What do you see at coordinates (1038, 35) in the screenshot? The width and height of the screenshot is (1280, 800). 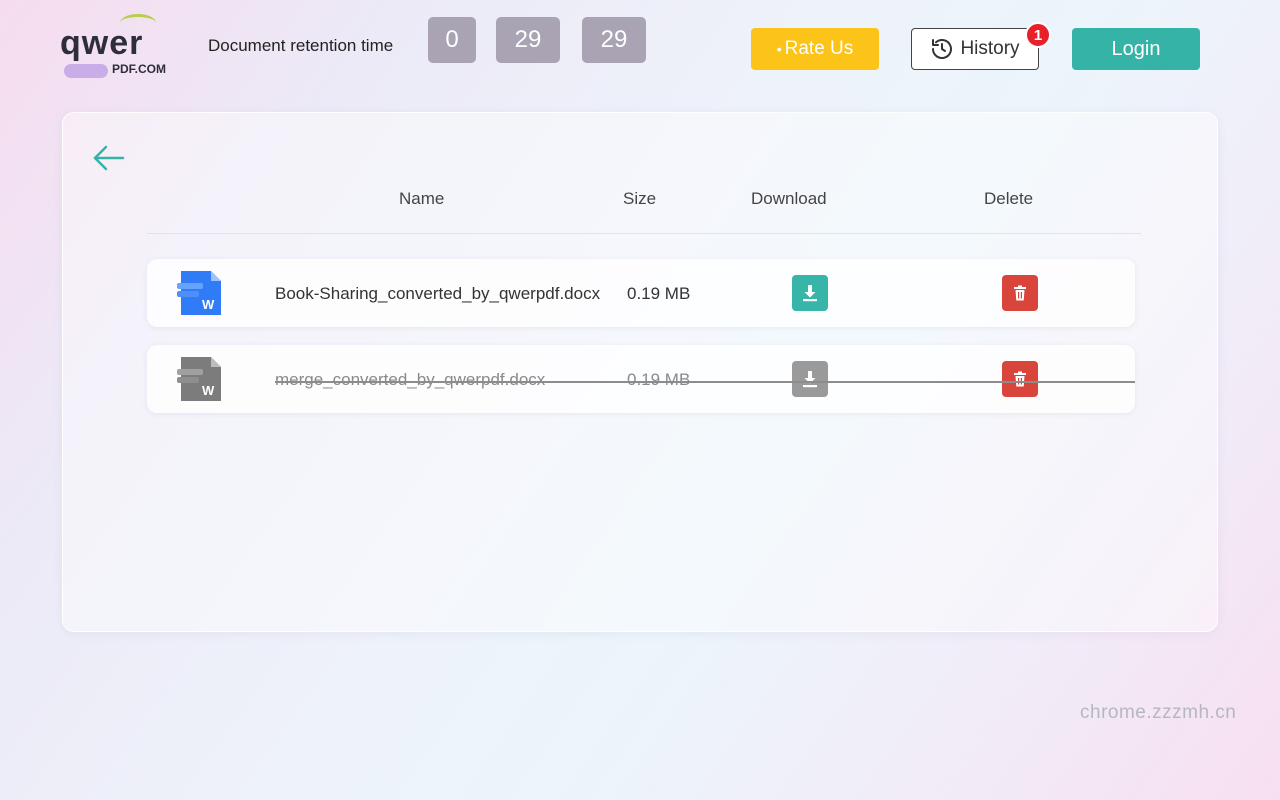 I see `history-badge: 1` at bounding box center [1038, 35].